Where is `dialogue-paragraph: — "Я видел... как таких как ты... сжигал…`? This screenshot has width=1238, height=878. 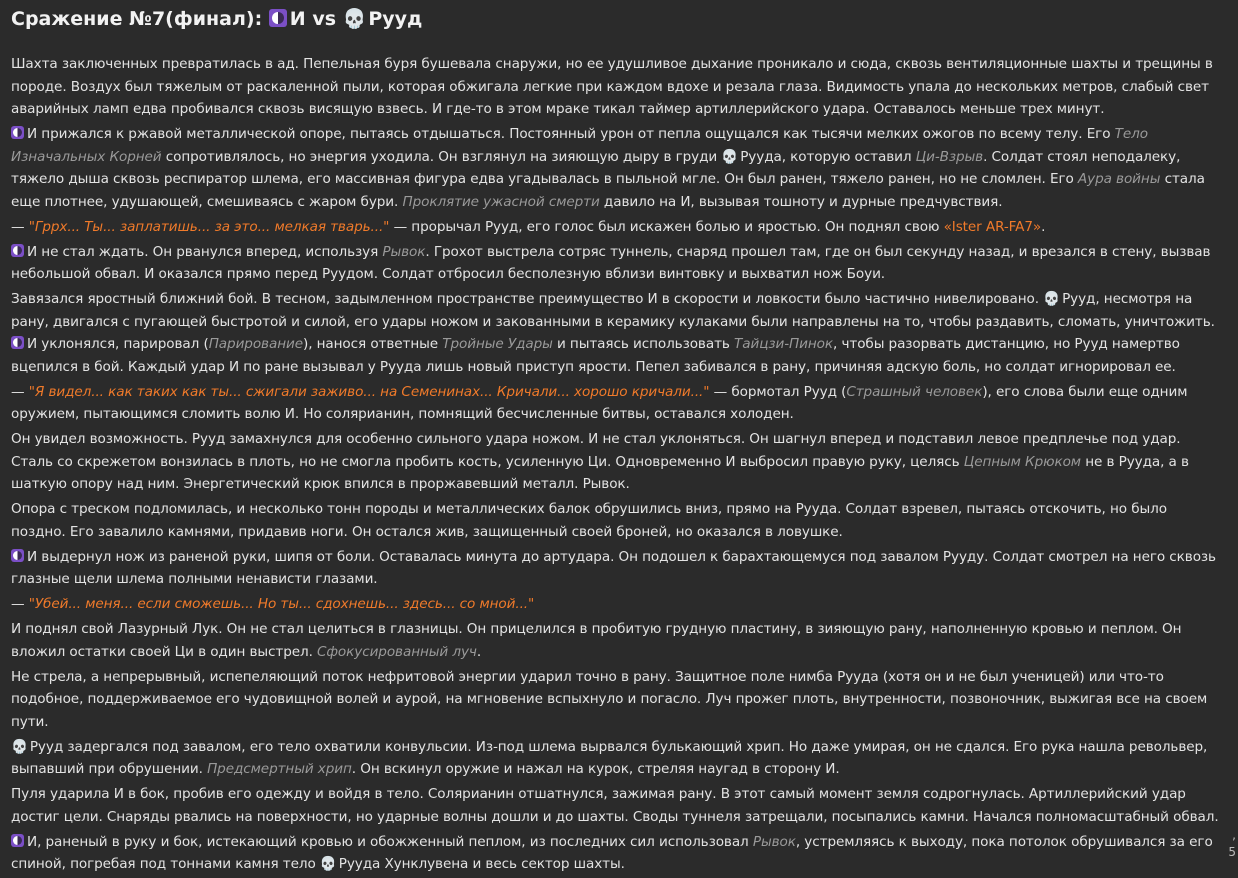 dialogue-paragraph: — "Я видел... как таких как ты... сжигал… is located at coordinates (599, 403).